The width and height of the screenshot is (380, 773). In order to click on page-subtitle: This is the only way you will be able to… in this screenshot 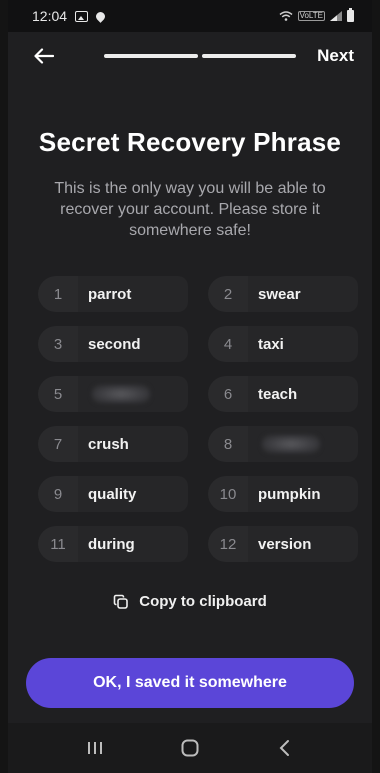, I will do `click(190, 209)`.